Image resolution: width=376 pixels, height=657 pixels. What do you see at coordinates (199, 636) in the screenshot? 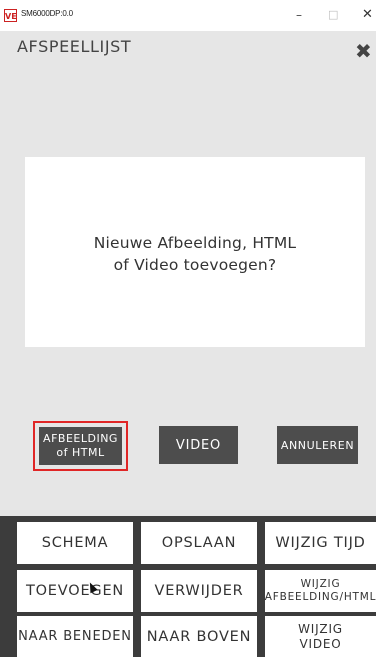
I see `move-up-button: NAAR BOVEN` at bounding box center [199, 636].